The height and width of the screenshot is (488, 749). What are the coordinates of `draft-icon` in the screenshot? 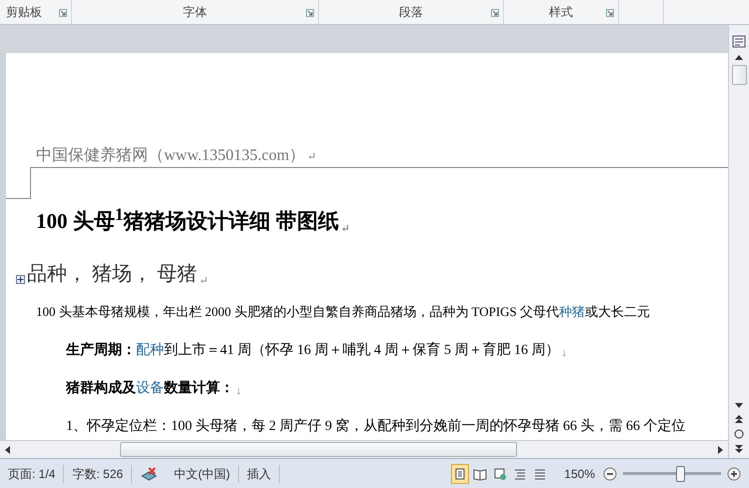 It's located at (540, 473).